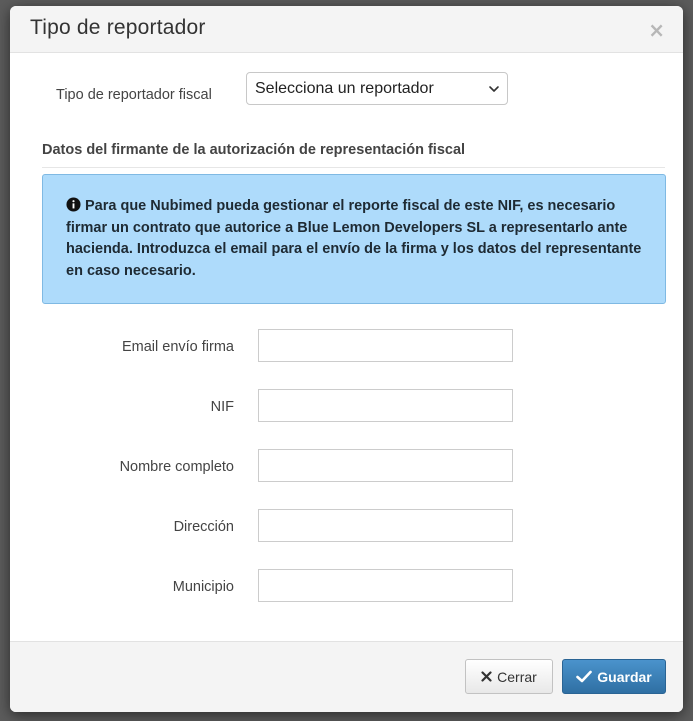 The image size is (693, 721). I want to click on close-icon: ×, so click(656, 30).